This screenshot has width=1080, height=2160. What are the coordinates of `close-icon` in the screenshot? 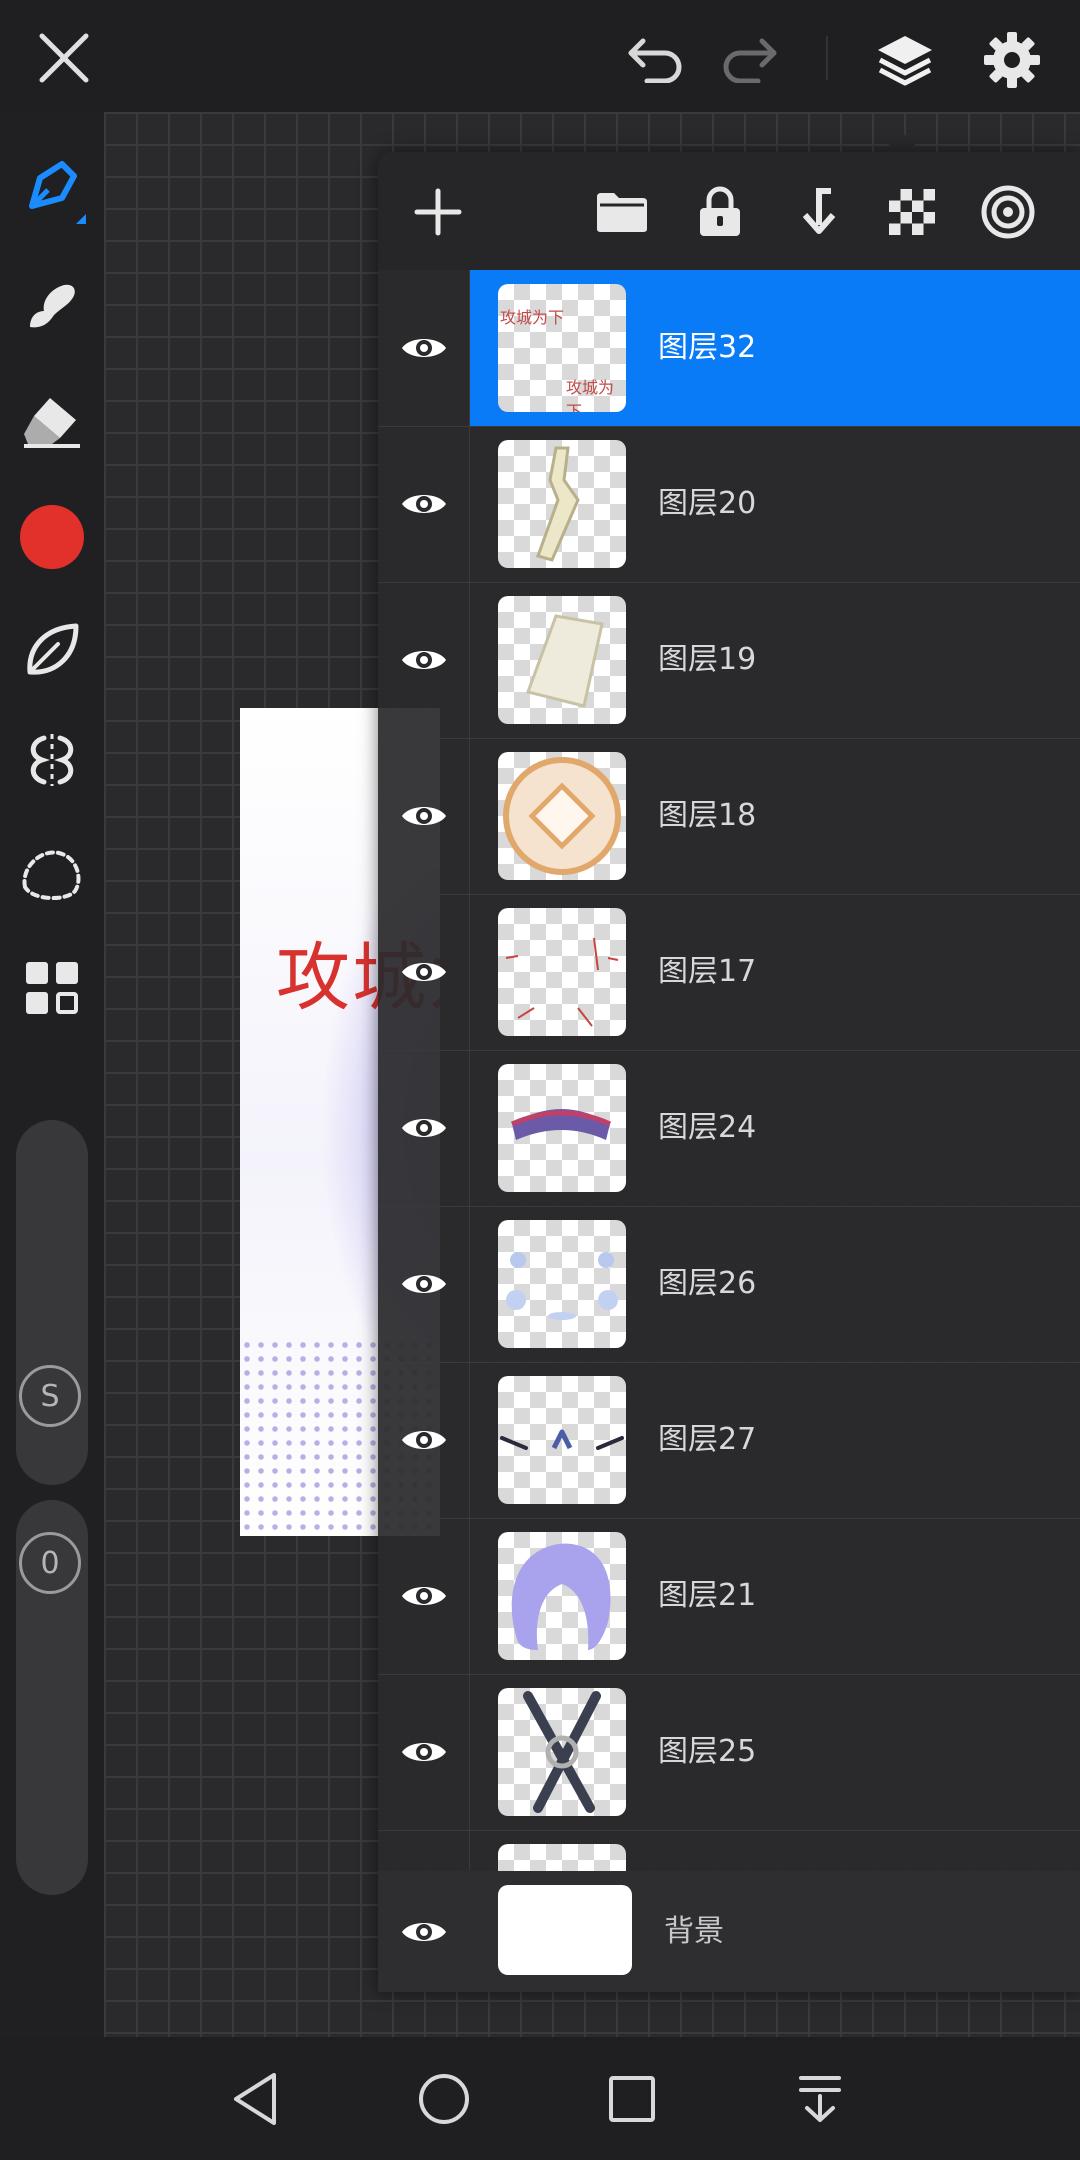 It's located at (64, 58).